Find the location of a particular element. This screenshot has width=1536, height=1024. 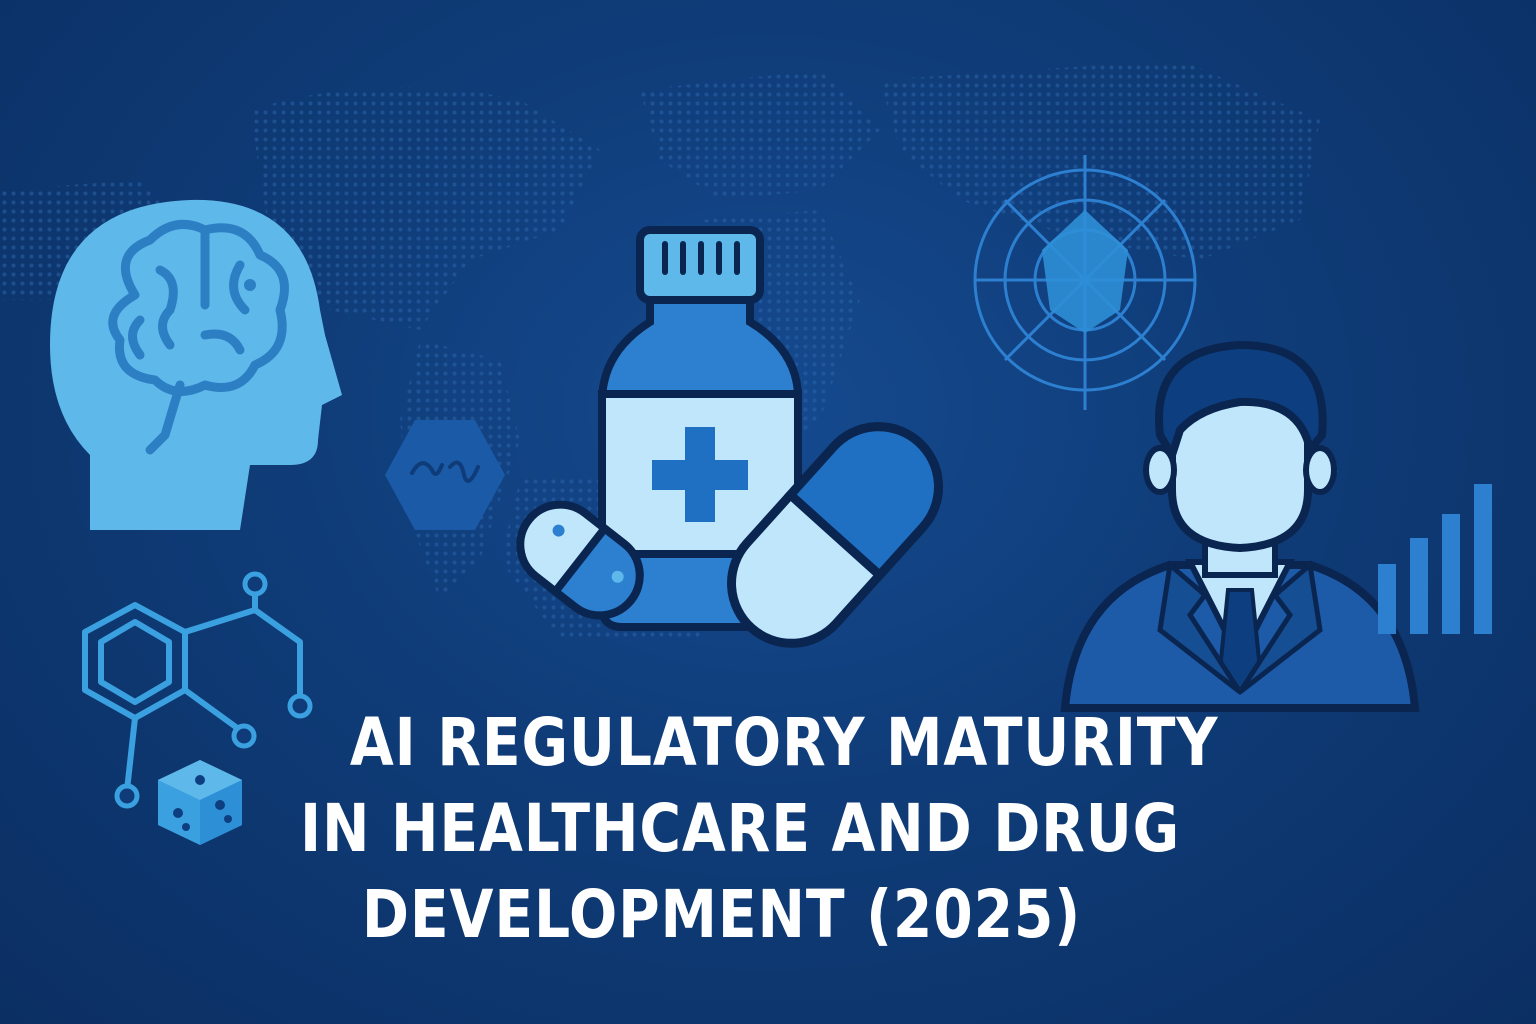

title-line-3: DEVELOPMENT (2025) is located at coordinates (721, 914).